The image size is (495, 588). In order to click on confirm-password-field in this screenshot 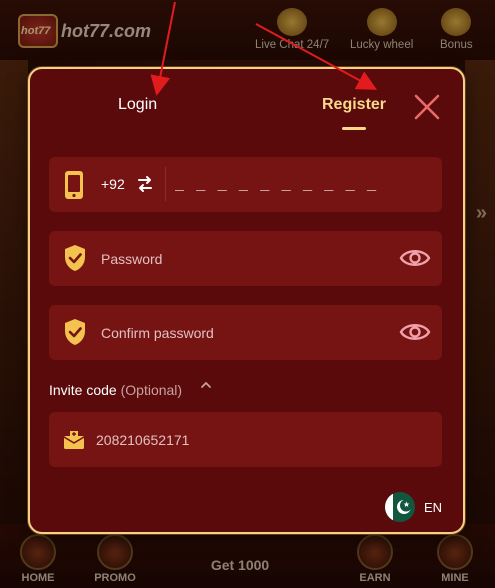, I will do `click(245, 332)`.